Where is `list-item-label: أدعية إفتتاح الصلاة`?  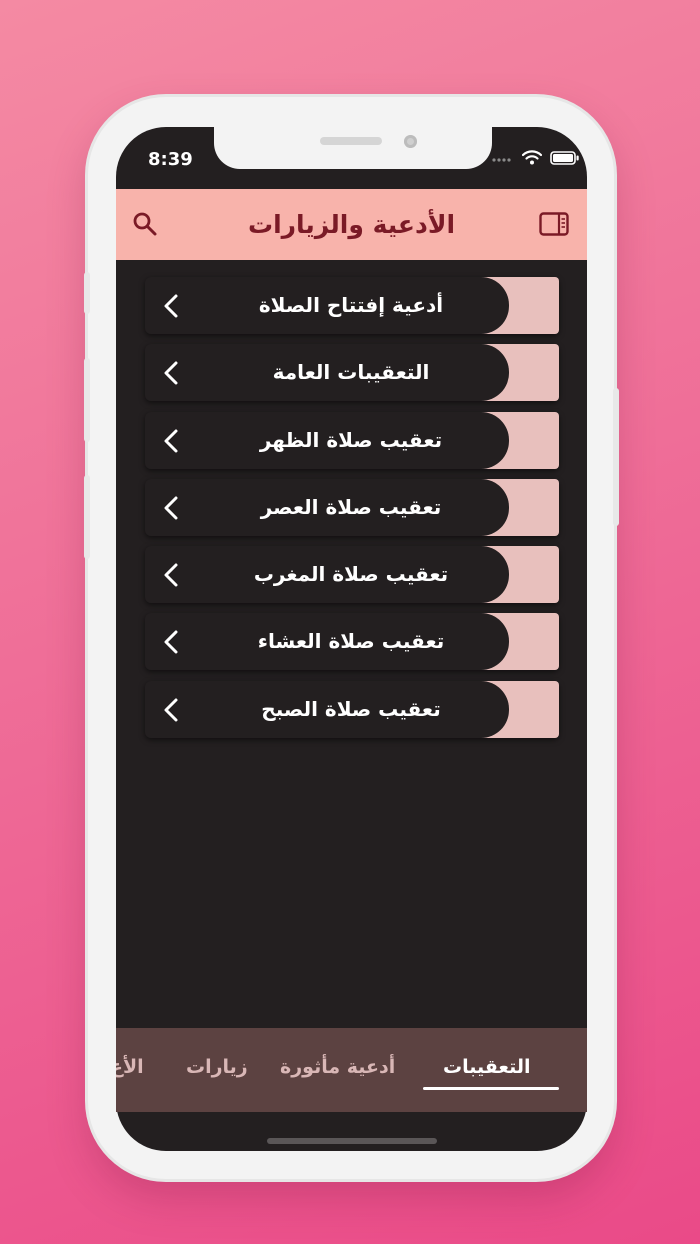
list-item-label: أدعية إفتتاح الصلاة is located at coordinates (351, 305).